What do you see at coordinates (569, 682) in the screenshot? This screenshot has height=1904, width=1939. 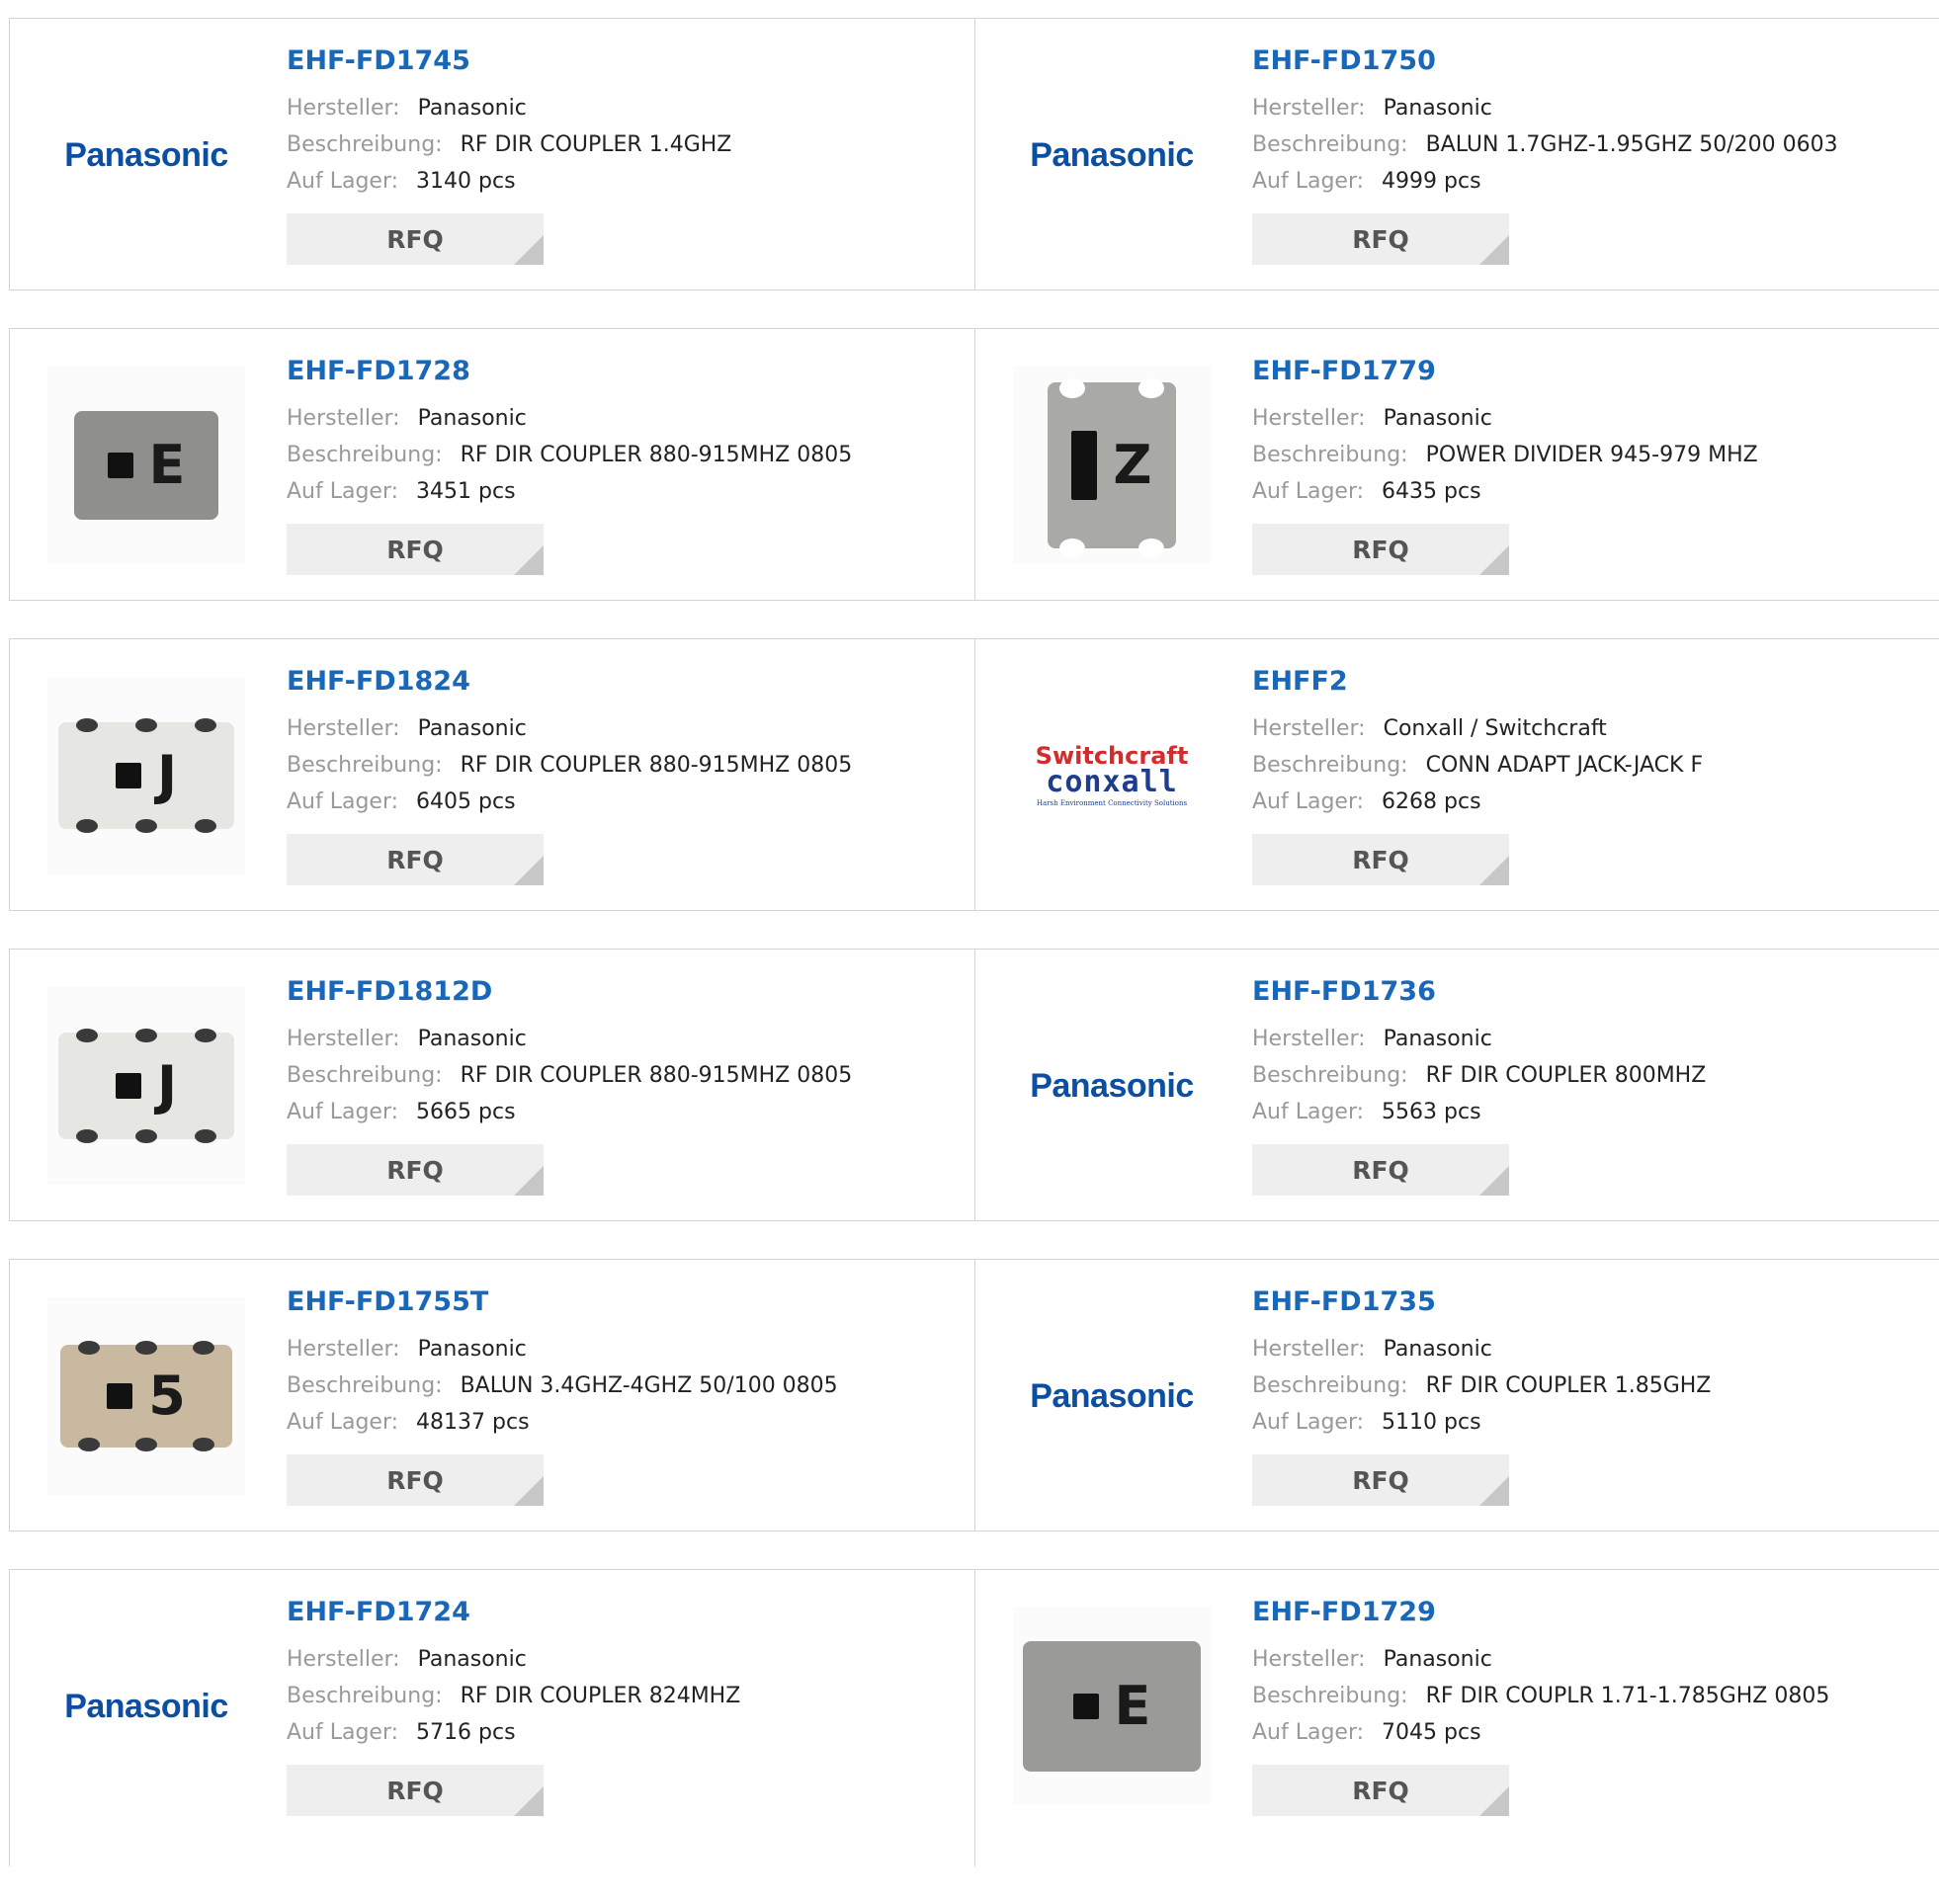 I see `part-number-link: EHF-FD1824` at bounding box center [569, 682].